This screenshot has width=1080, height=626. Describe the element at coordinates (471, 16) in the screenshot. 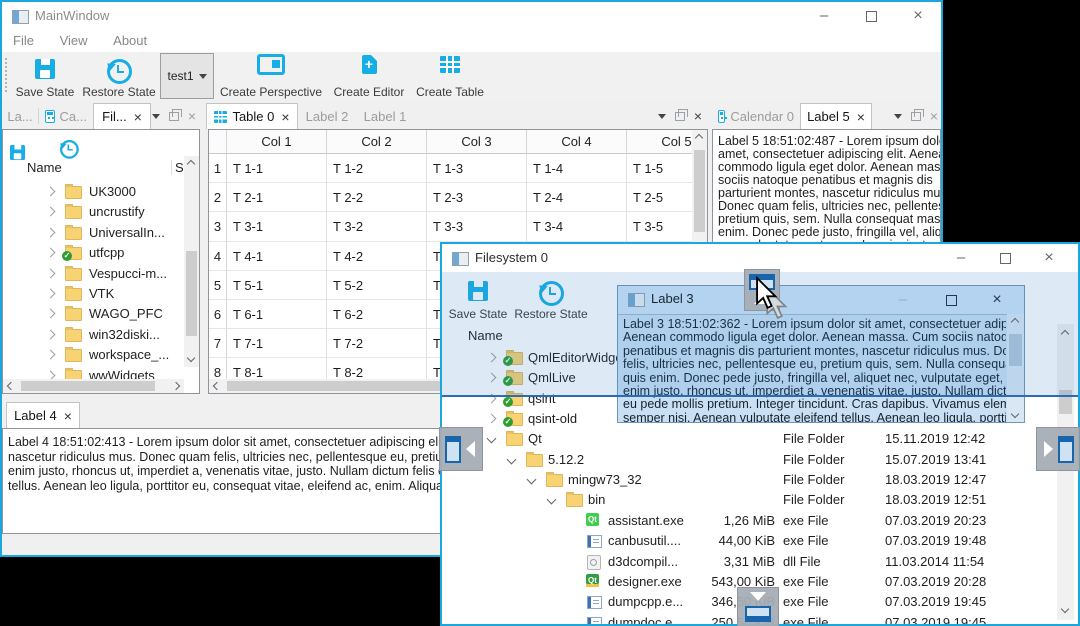

I see `main-titlebar: MainWindow – ×` at that location.